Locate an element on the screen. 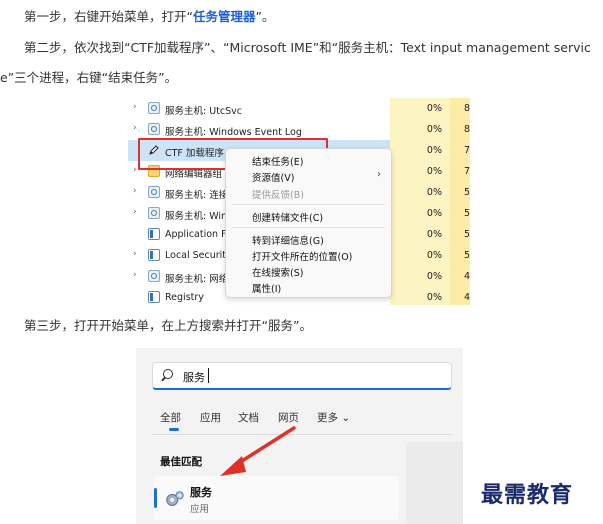  menu-end-task: 结束任务(E) is located at coordinates (277, 161).